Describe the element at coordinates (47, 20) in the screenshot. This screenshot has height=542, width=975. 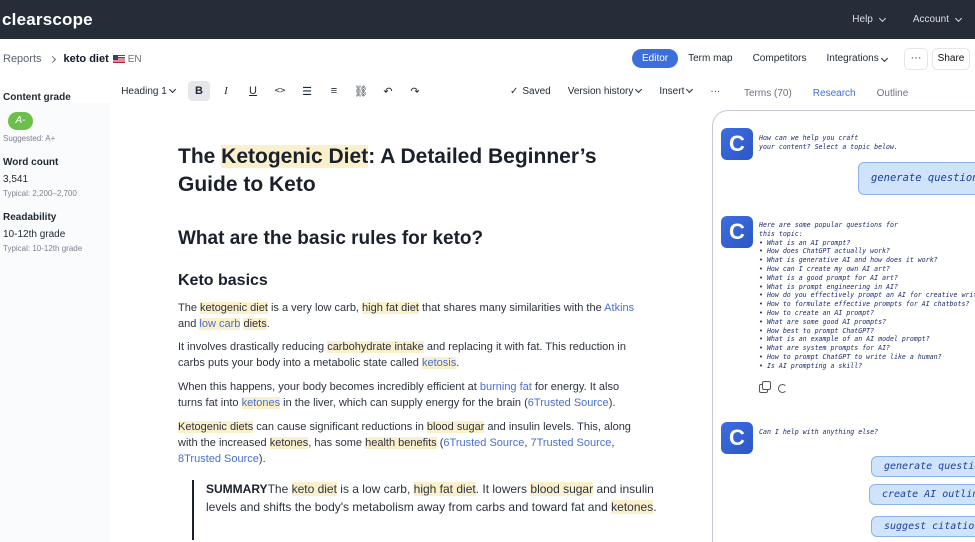
I see `app-logo: clearscope` at that location.